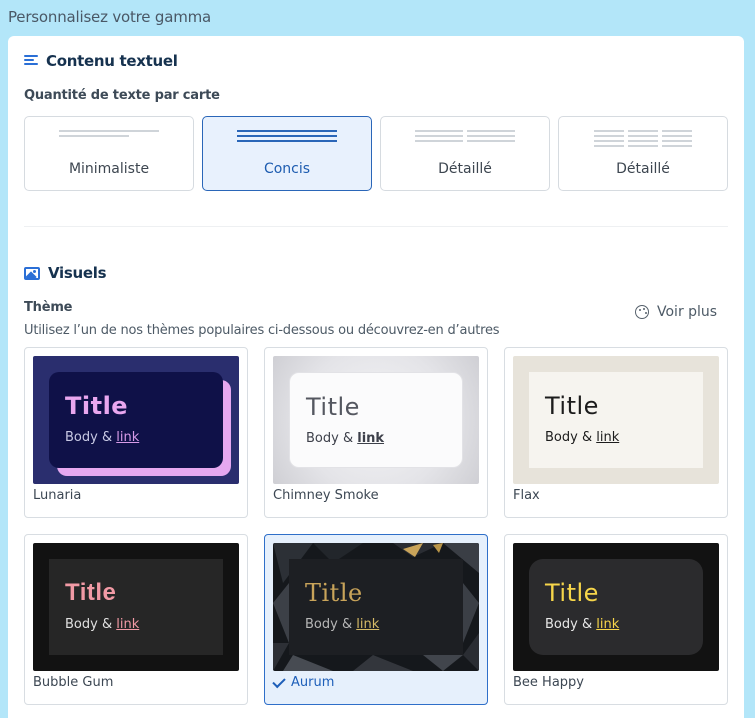  I want to click on theme-name: Bee Happy, so click(548, 682).